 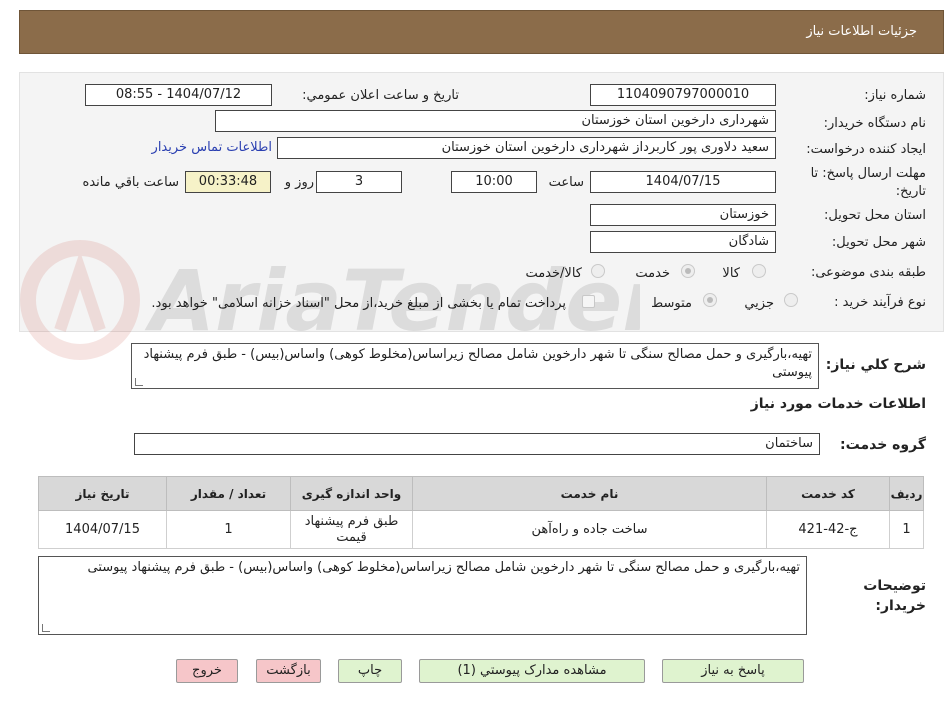 I want to click on category-radio-goods-service, so click(x=598, y=271).